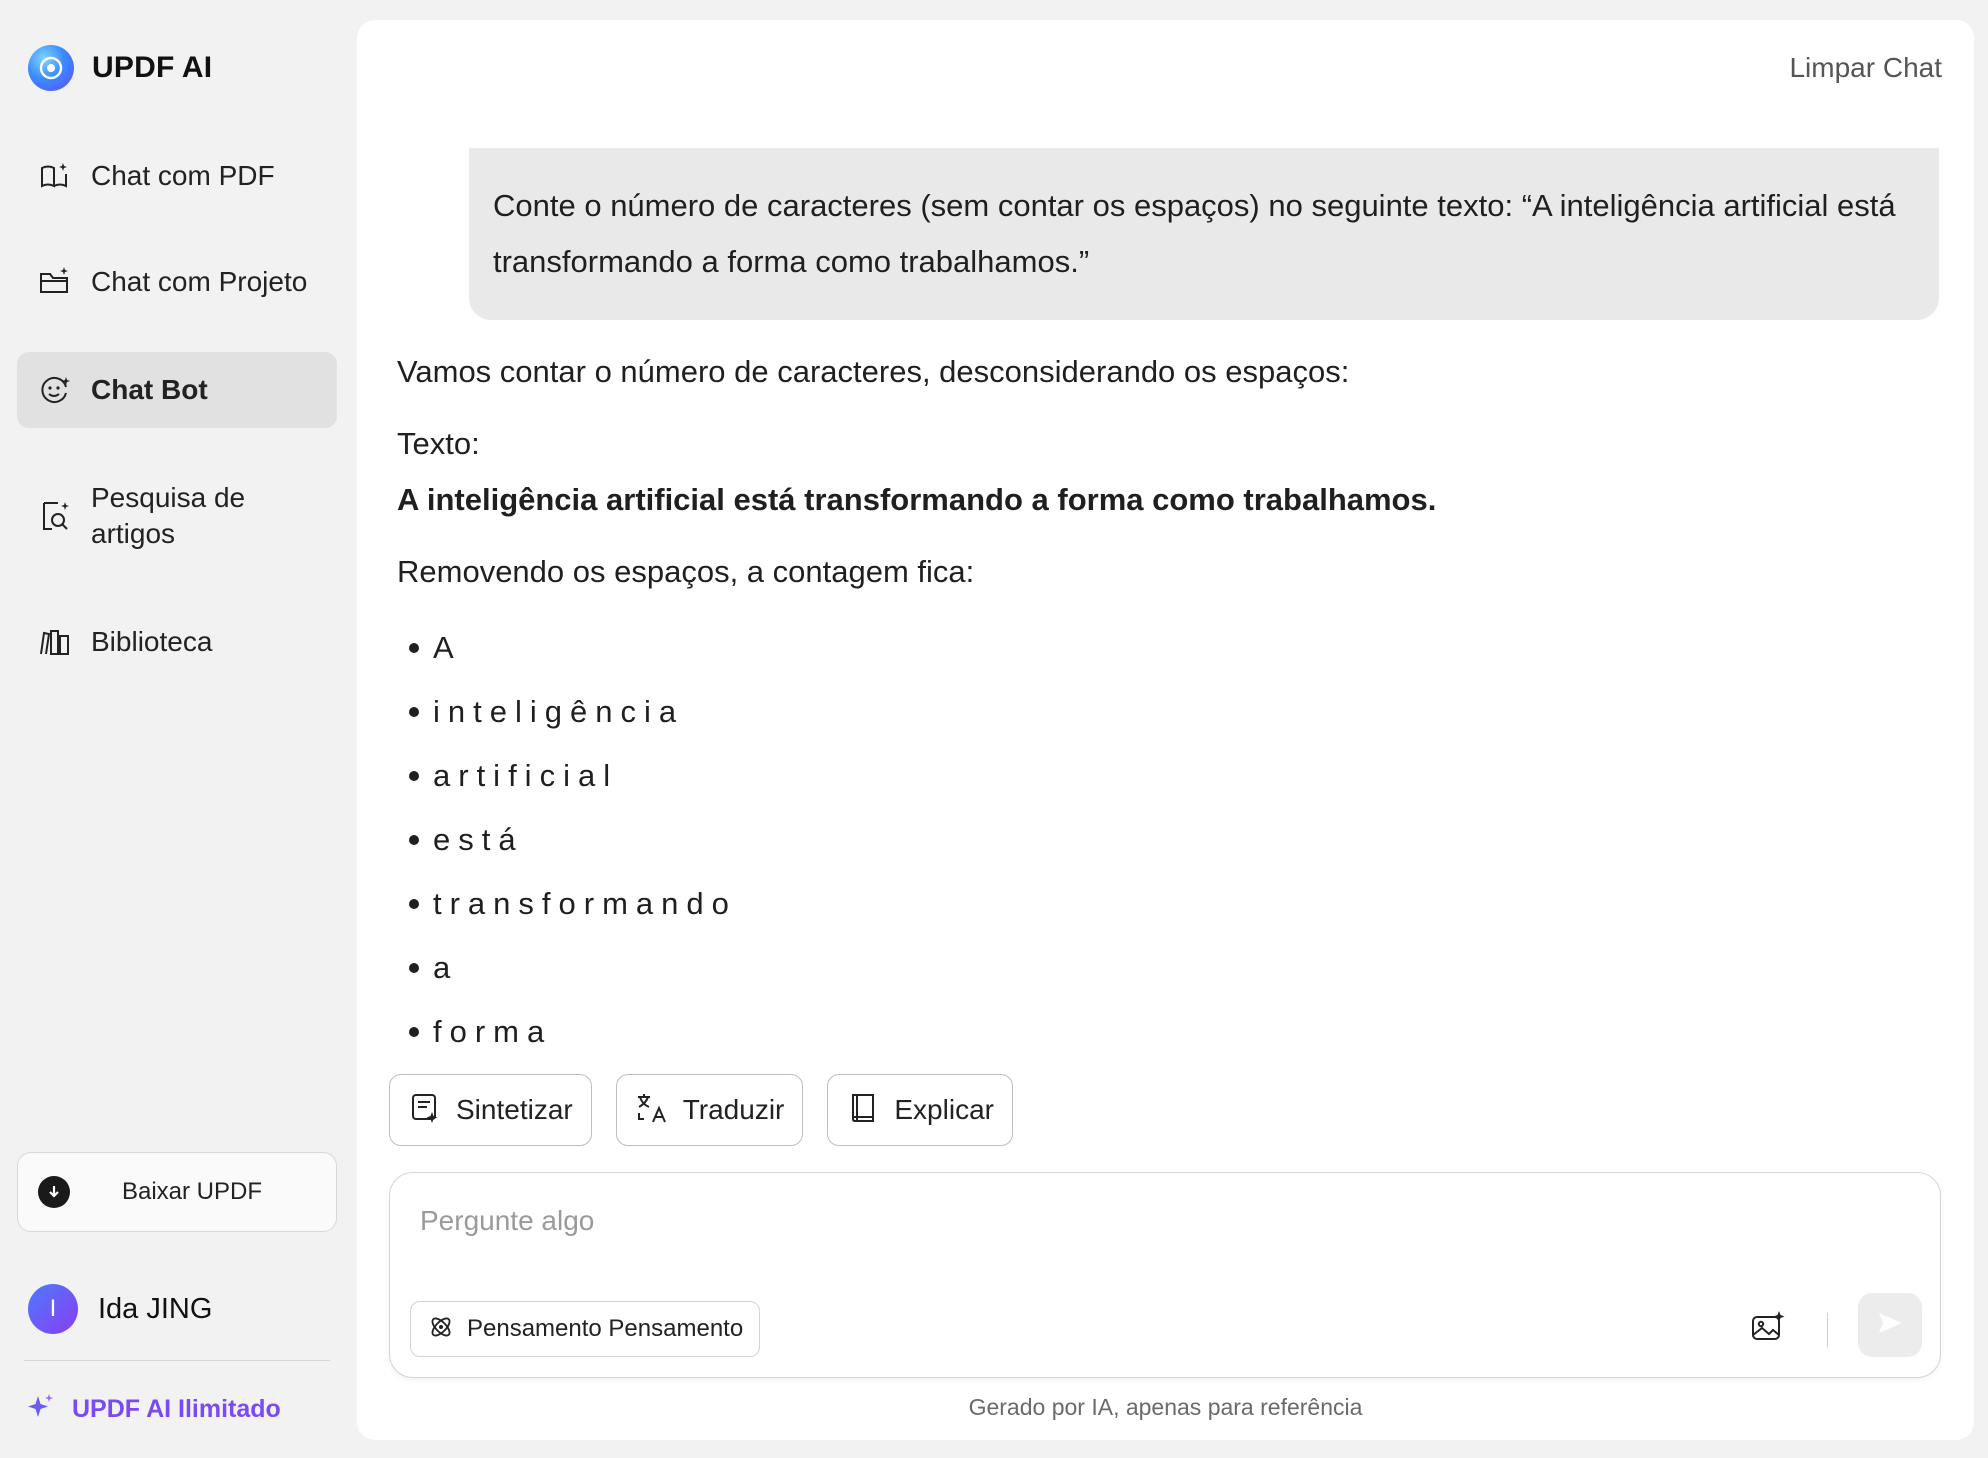  What do you see at coordinates (438, 443) in the screenshot?
I see `answer-text-label: Texto:` at bounding box center [438, 443].